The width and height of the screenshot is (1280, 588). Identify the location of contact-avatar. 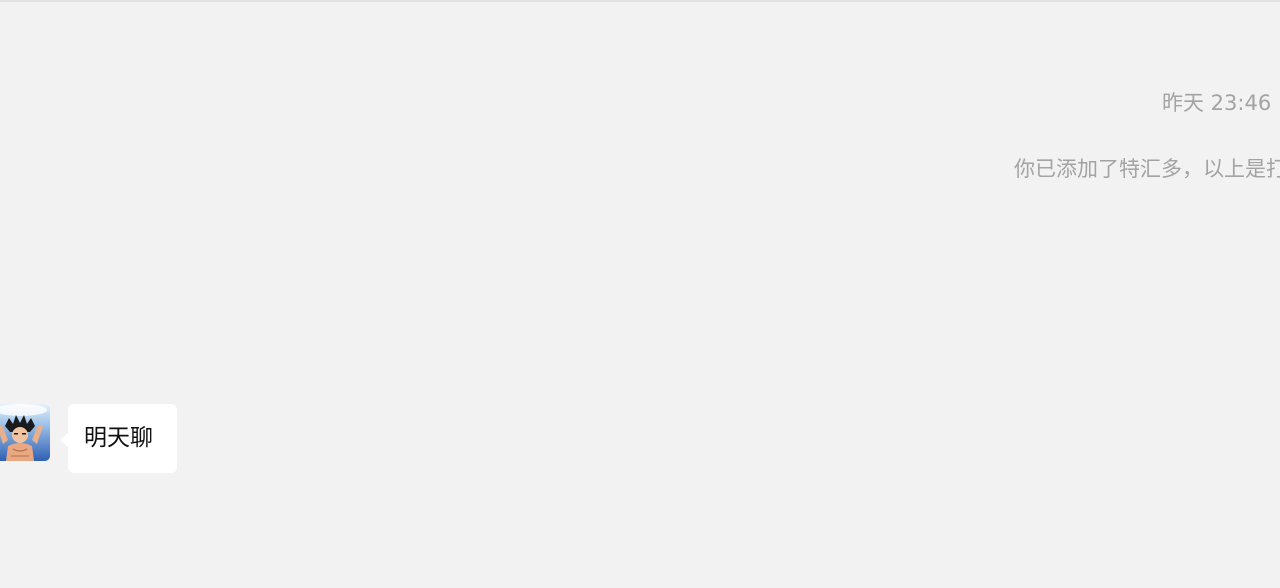
(25, 432).